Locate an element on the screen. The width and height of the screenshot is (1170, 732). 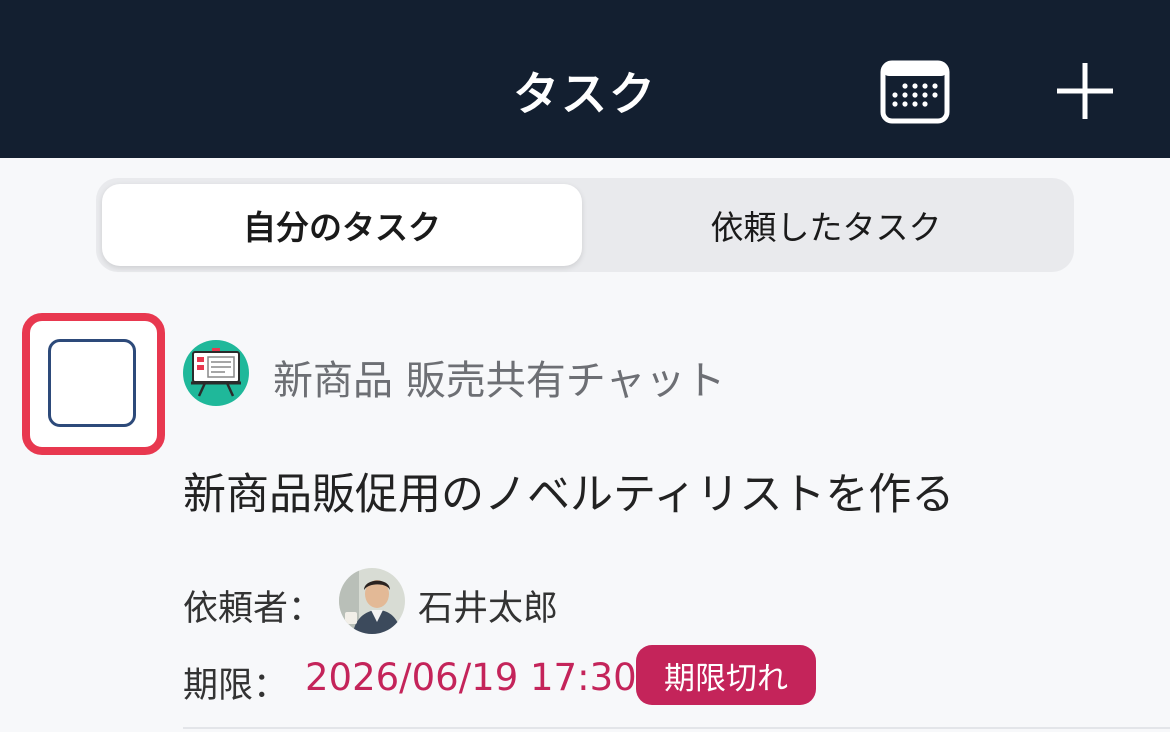
tab-requested-tasks: 依頼したタスク is located at coordinates (826, 225).